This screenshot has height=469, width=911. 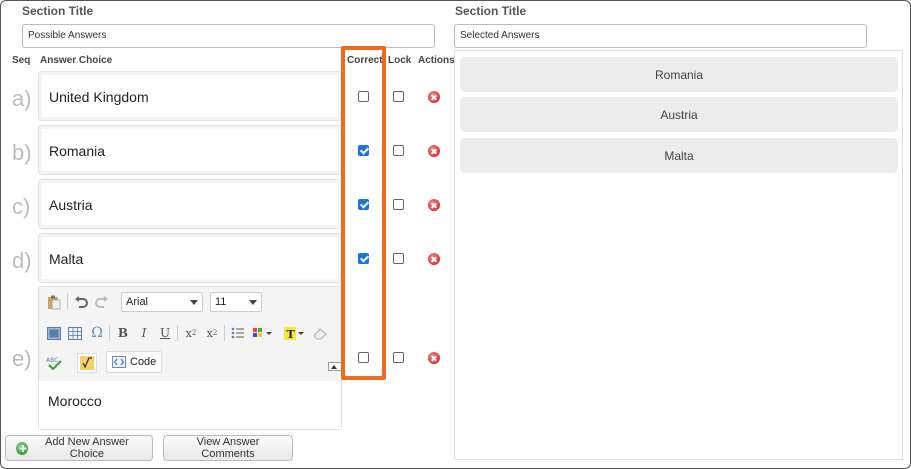 What do you see at coordinates (491, 11) in the screenshot?
I see `right-section-title-label: Section Title` at bounding box center [491, 11].